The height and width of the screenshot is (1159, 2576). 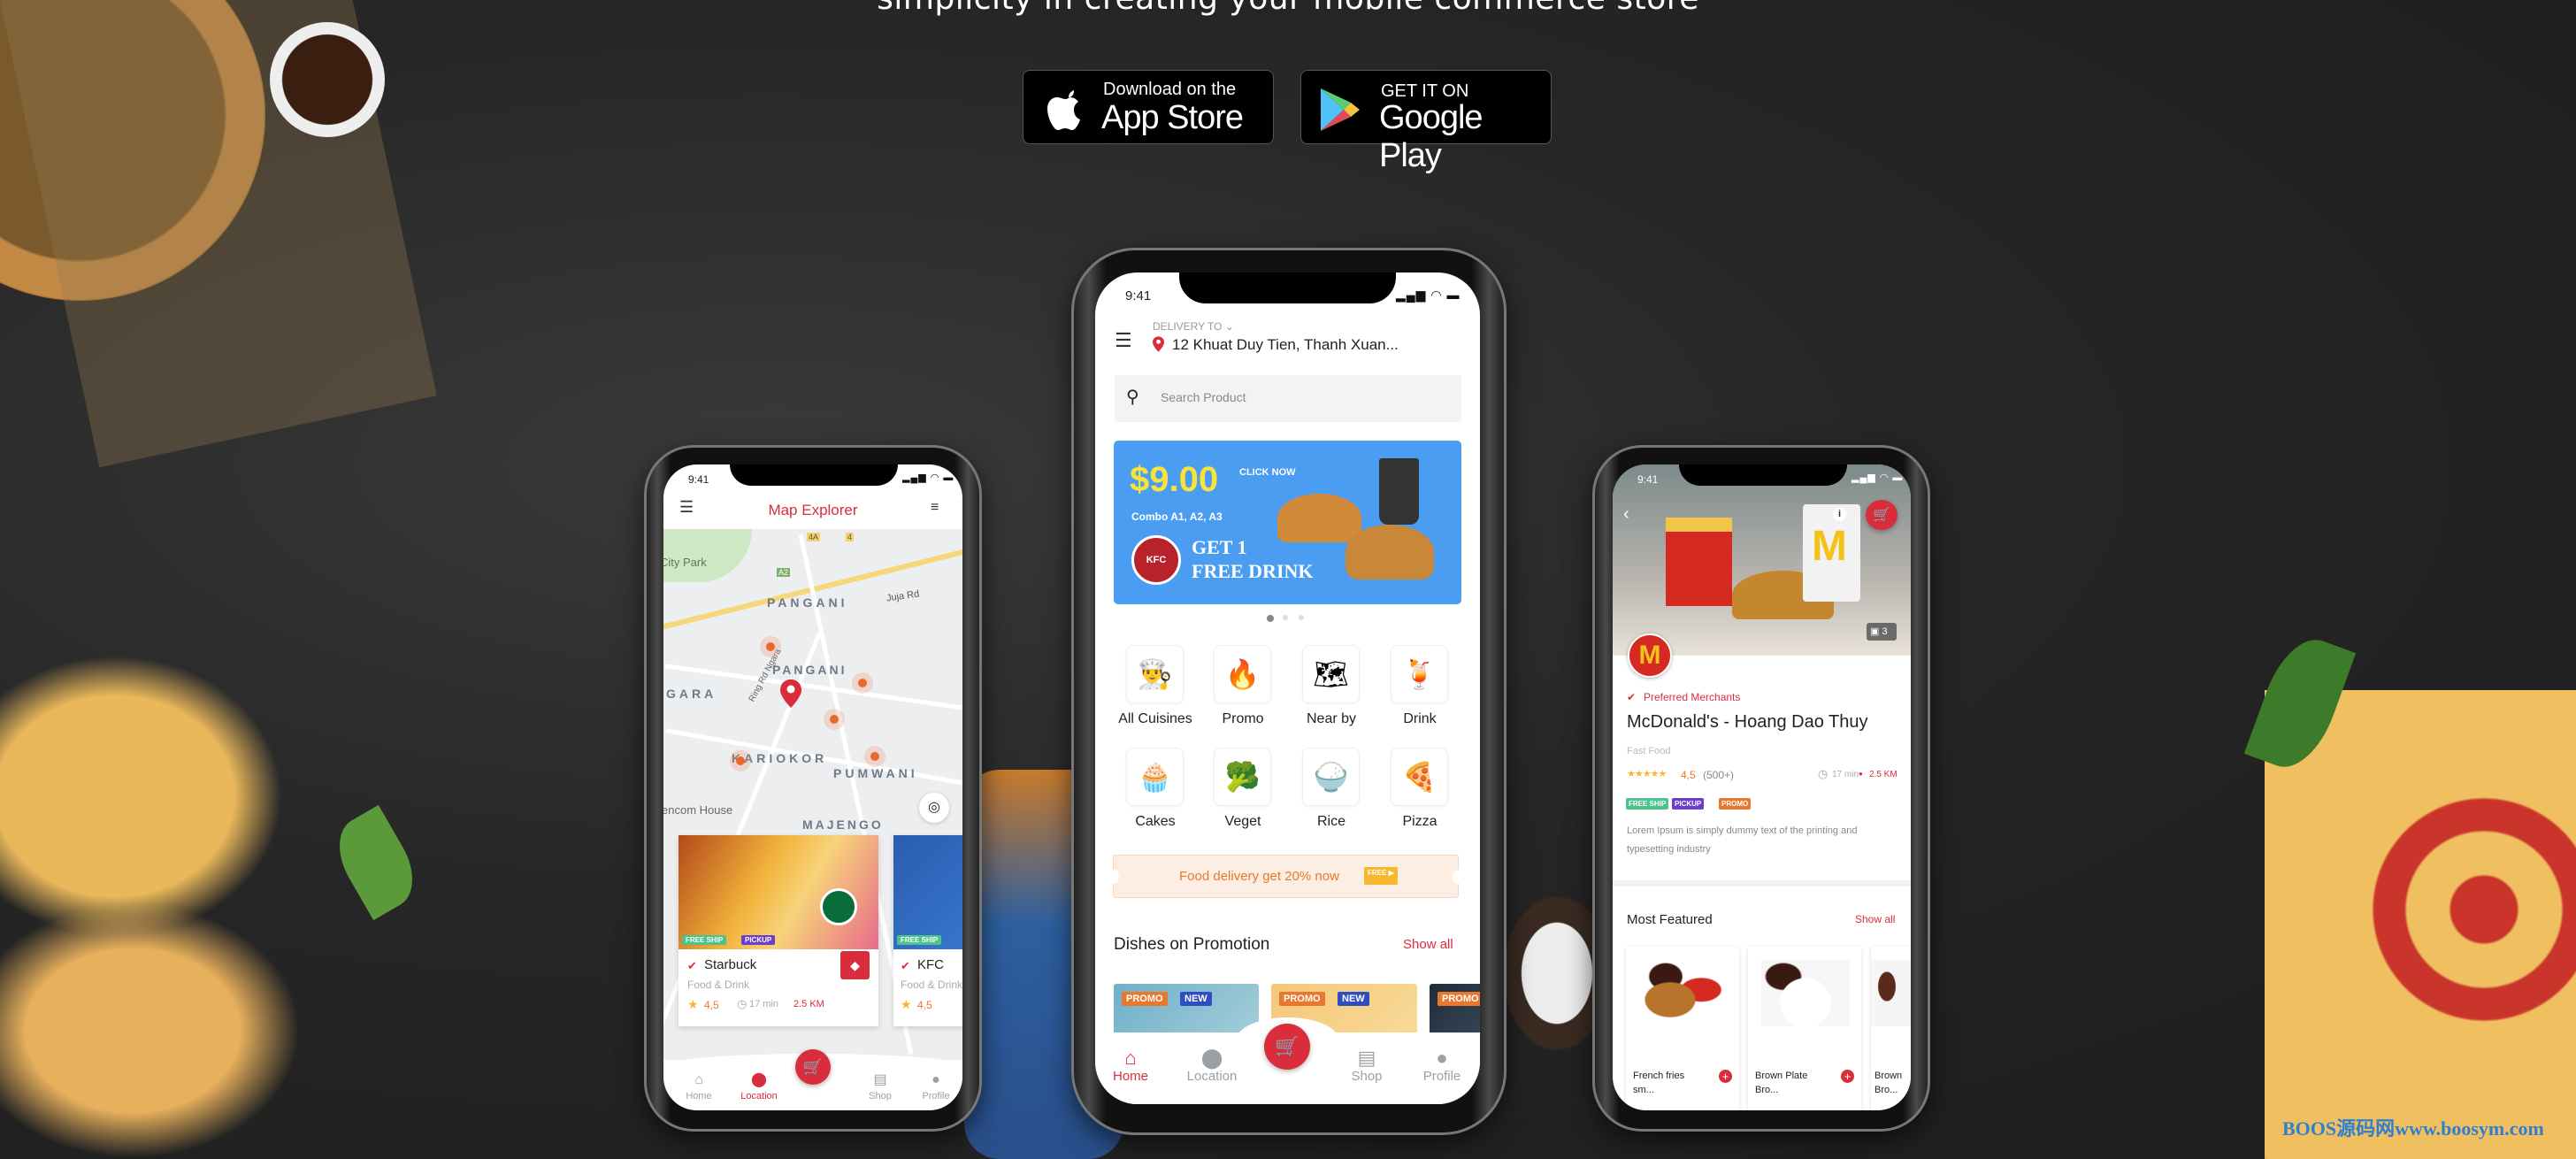 I want to click on category-label: Near by, so click(x=1331, y=718).